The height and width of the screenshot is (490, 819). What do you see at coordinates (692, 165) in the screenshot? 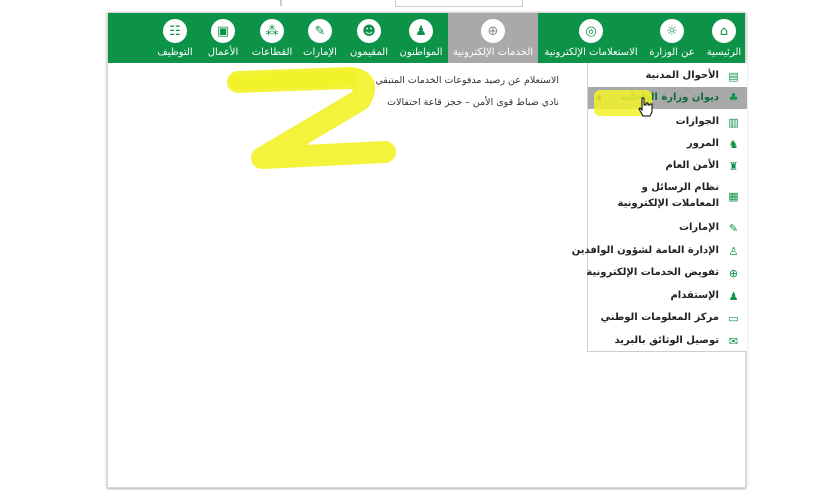
I see `sidebar-item-label: الأمن العام` at bounding box center [692, 165].